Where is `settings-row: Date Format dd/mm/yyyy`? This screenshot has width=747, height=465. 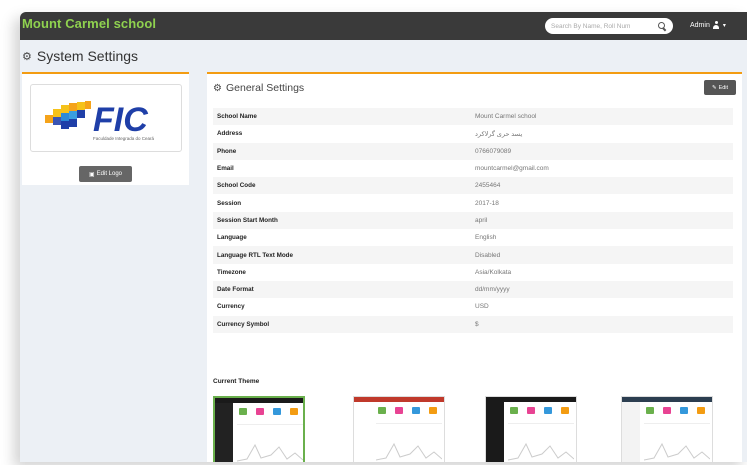
settings-row: Date Format dd/mm/yyyy is located at coordinates (473, 289).